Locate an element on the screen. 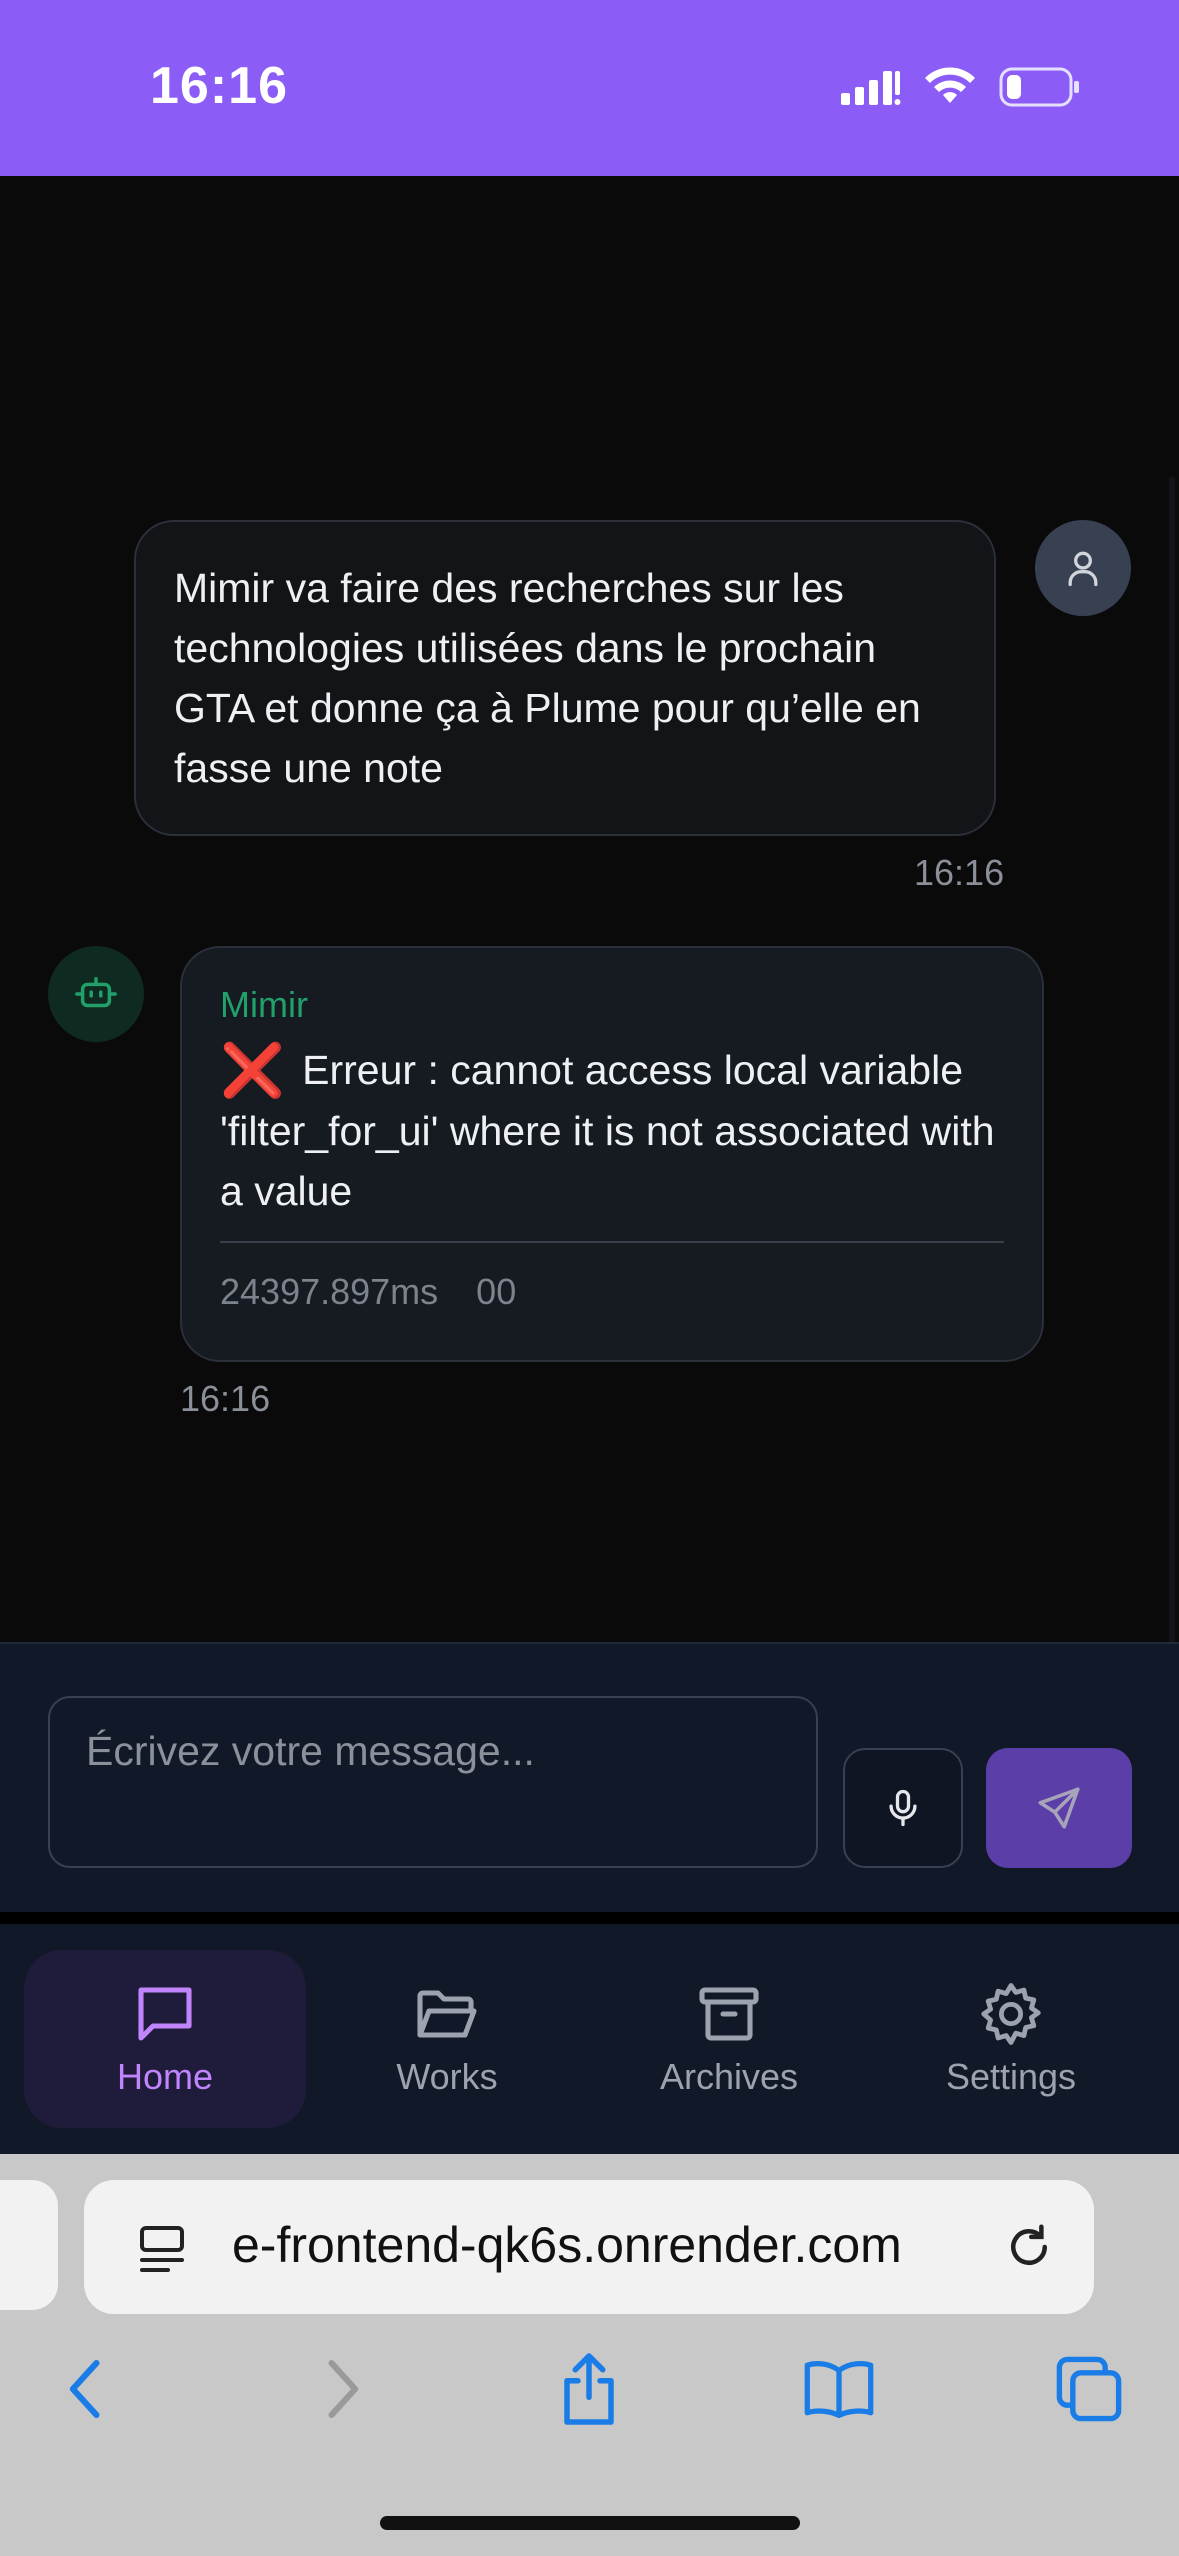 The image size is (1179, 2556). chat-bubble-icon is located at coordinates (165, 2014).